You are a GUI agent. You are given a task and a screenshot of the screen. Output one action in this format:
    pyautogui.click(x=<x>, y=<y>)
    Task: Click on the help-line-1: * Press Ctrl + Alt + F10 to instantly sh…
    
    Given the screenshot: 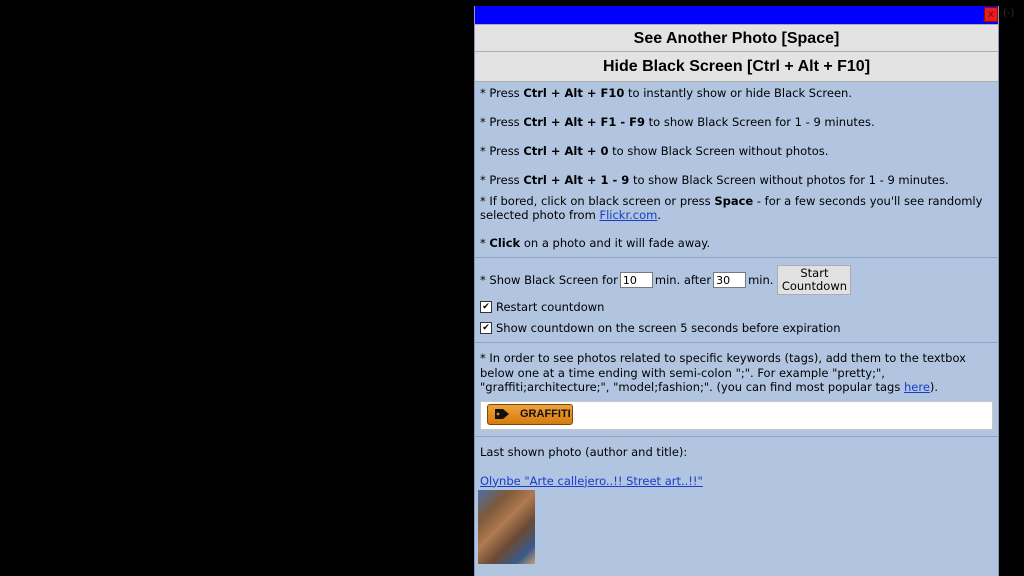 What is the action you would take?
    pyautogui.click(x=666, y=93)
    